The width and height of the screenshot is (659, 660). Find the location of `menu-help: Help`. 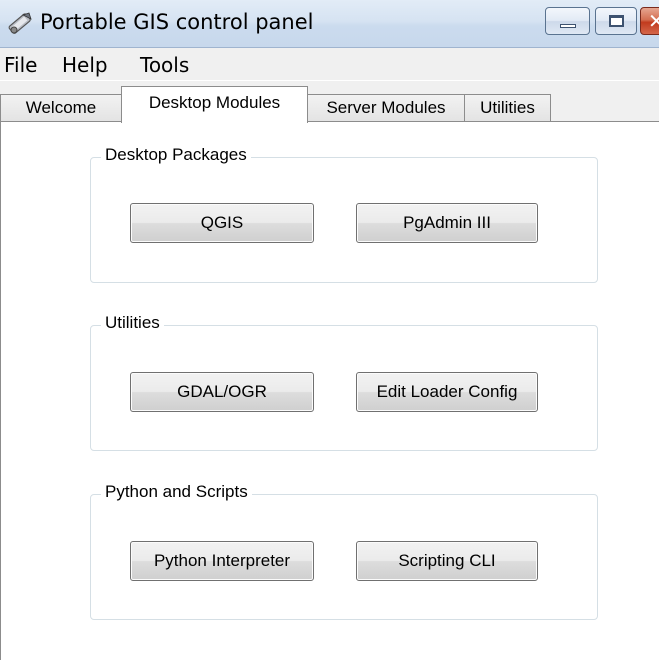

menu-help: Help is located at coordinates (85, 65).